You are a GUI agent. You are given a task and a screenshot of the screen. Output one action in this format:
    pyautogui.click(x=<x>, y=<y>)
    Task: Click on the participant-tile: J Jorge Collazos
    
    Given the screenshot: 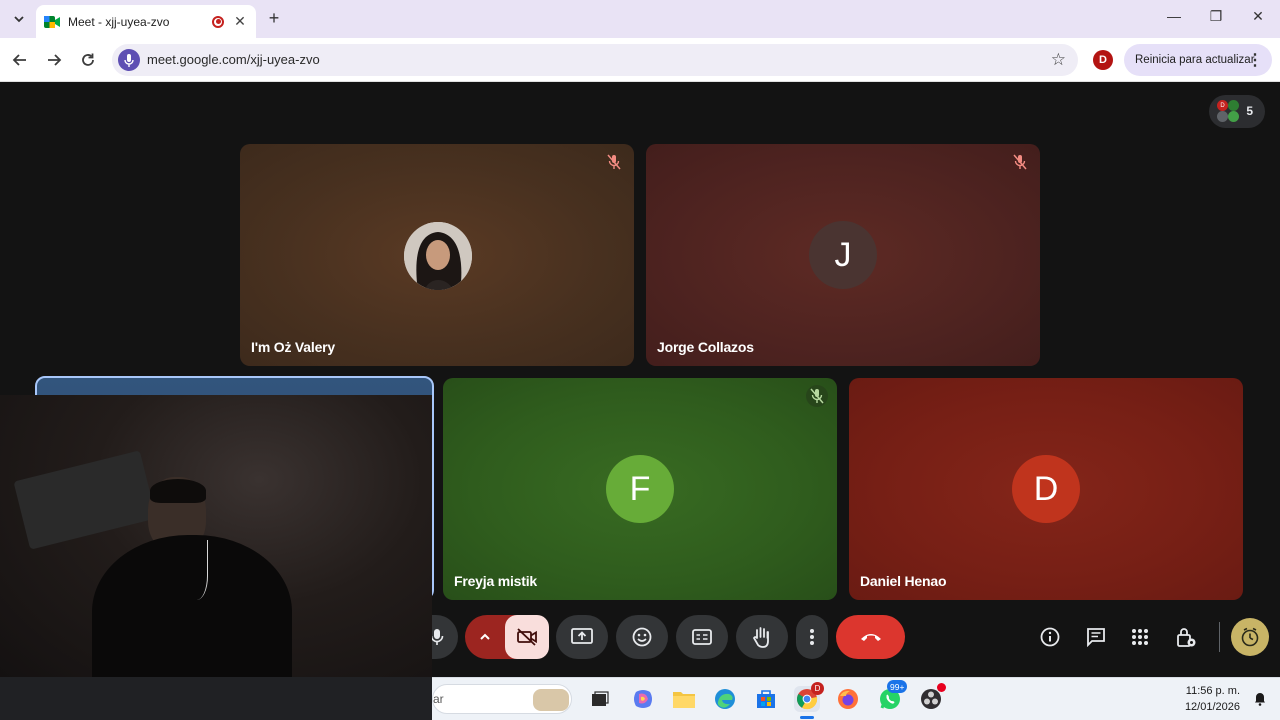 What is the action you would take?
    pyautogui.click(x=843, y=255)
    